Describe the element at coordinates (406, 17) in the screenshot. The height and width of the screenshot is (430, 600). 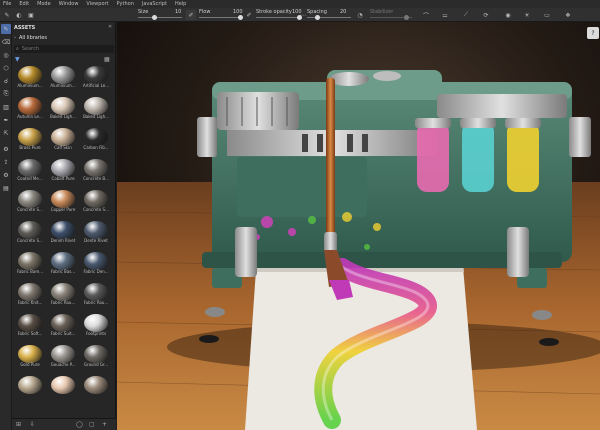
I see `stabilizer-slider-knob` at that location.